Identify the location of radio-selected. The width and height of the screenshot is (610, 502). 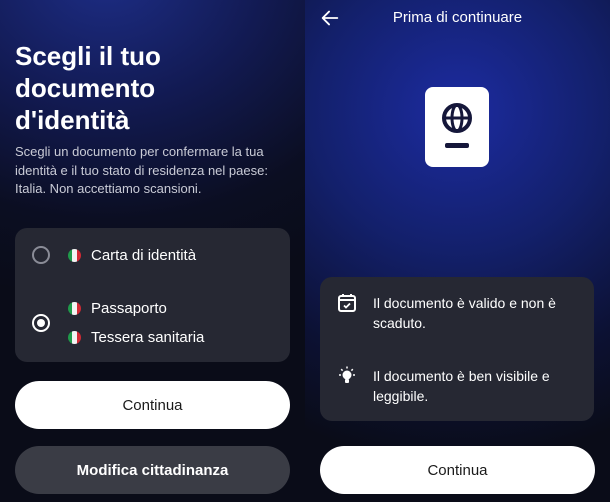
(41, 323).